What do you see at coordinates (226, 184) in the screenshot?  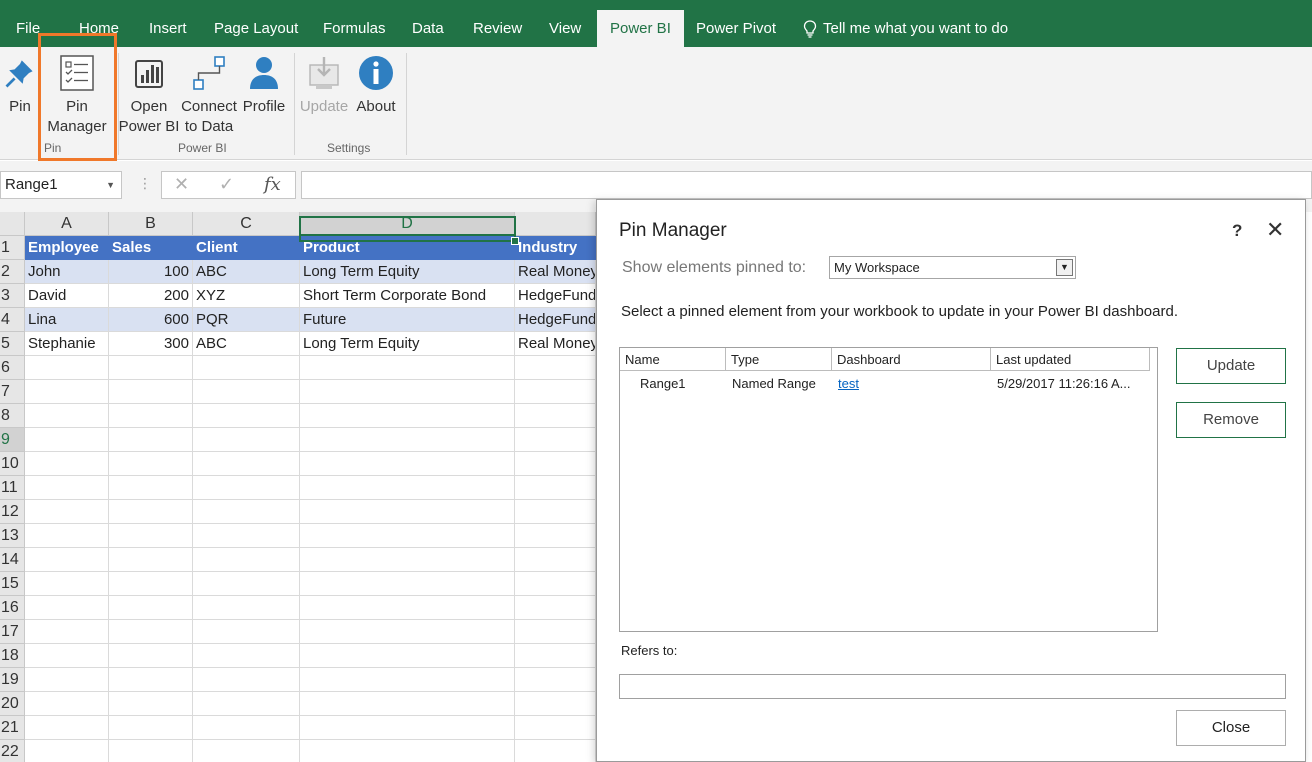 I see `check-icon: ✓` at bounding box center [226, 184].